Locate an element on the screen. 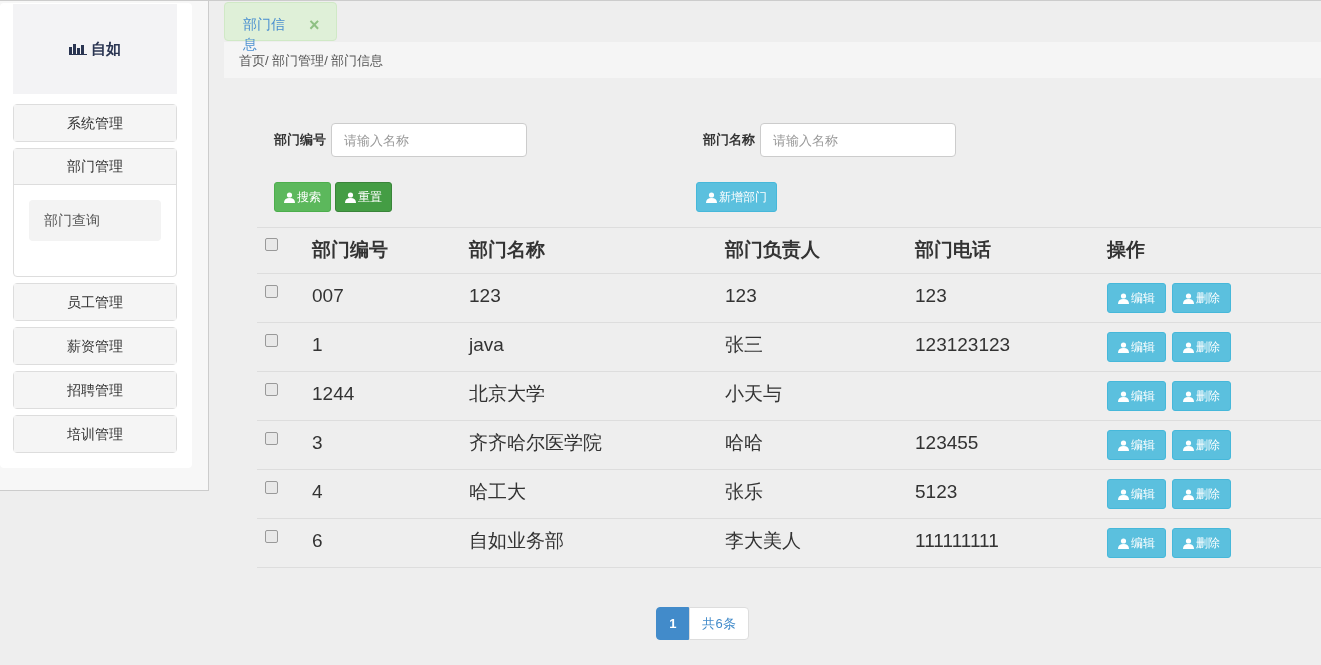 The width and height of the screenshot is (1321, 665). table-cell: 李大美人 is located at coordinates (763, 541).